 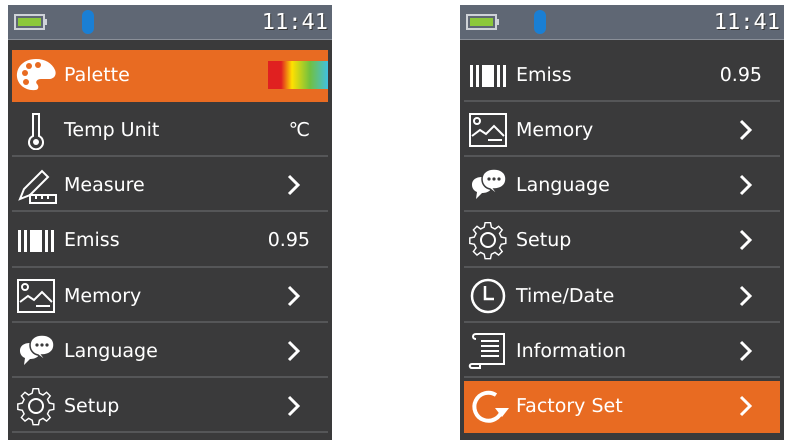 I want to click on menu-label: Information, so click(x=571, y=351).